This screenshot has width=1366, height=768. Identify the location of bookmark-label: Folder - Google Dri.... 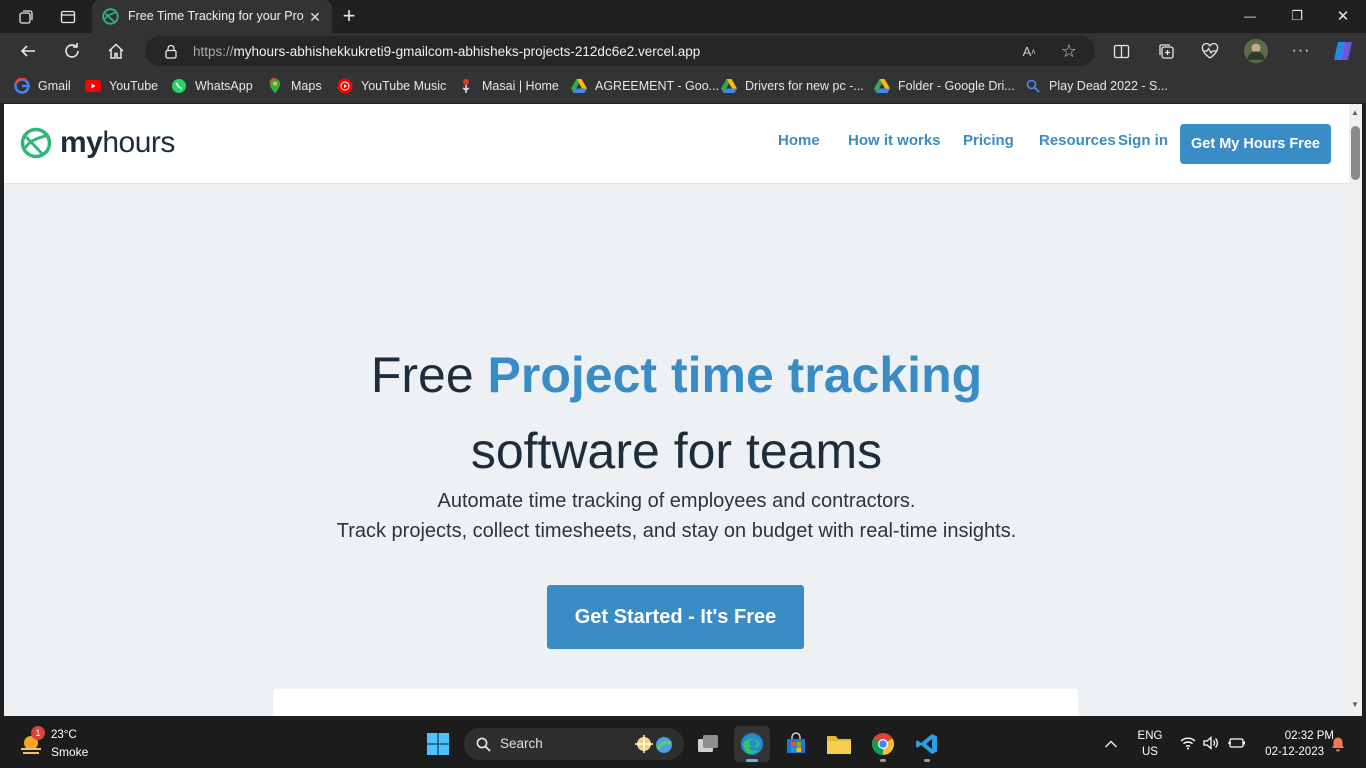
(956, 86).